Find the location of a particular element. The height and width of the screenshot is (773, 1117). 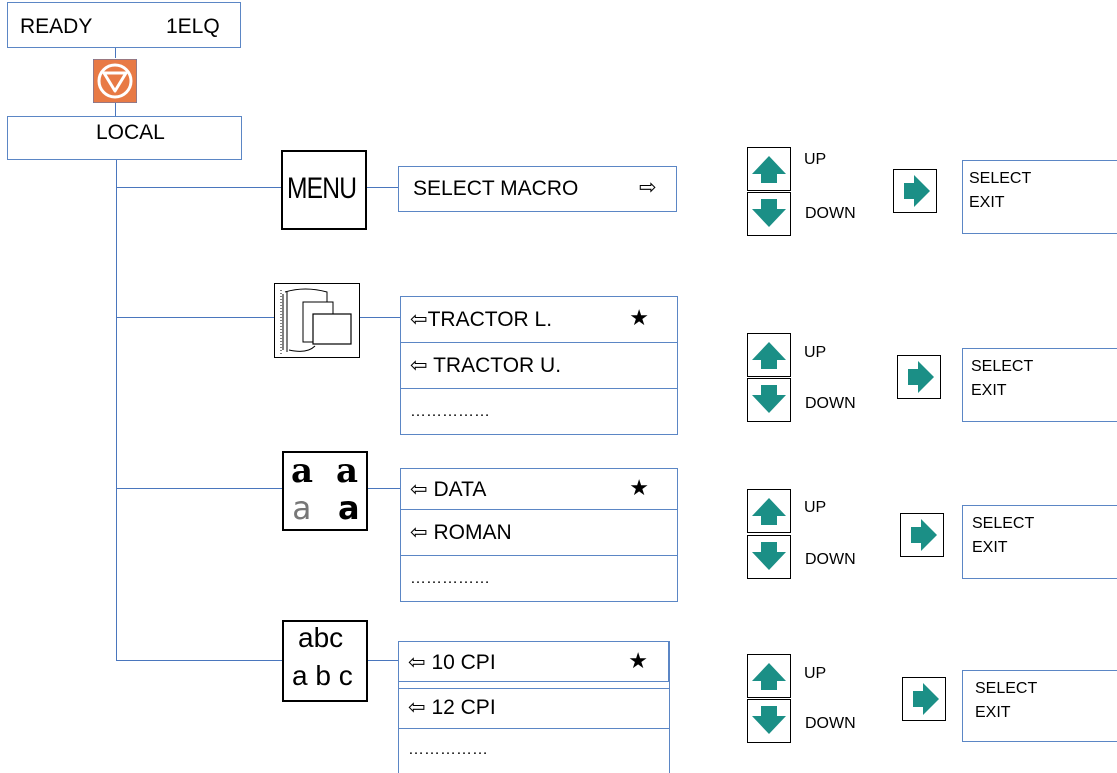

select-macro-box: SELECT MACRO ⇨ is located at coordinates (537, 189).